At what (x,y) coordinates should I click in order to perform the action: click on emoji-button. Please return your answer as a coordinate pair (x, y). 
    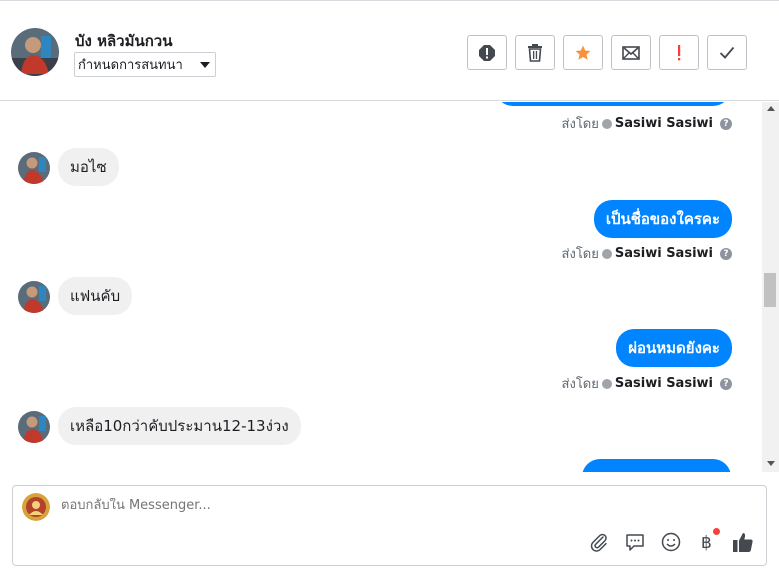
    Looking at the image, I should click on (671, 542).